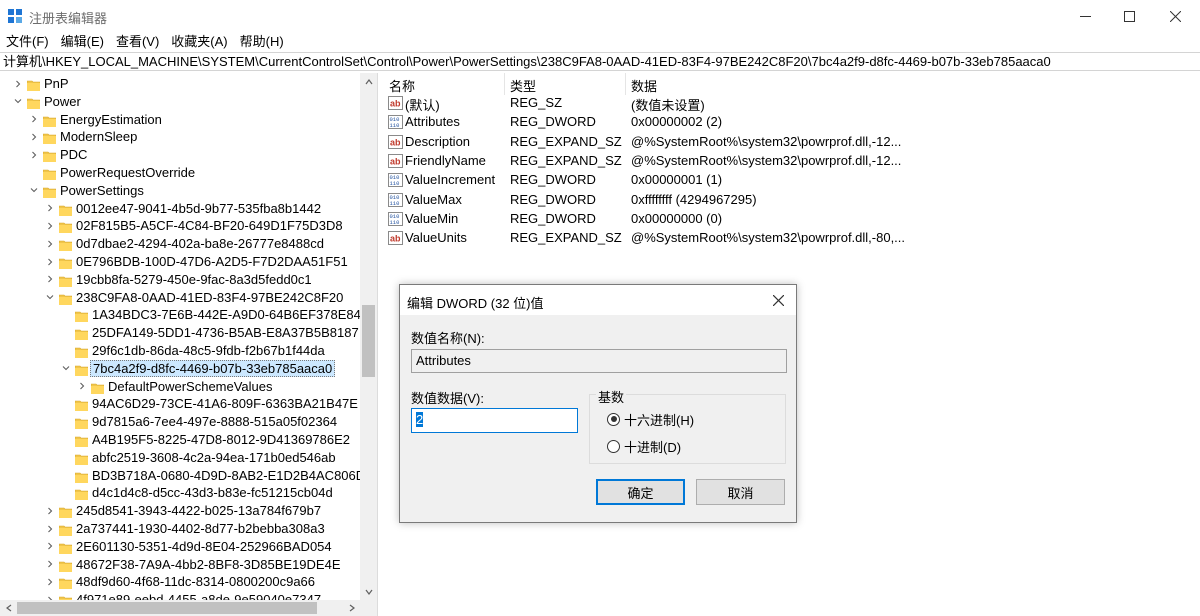 This screenshot has width=1200, height=616. I want to click on value-row: 010 110 ValueMin REG_DWORD 0x00000000 (0), so click(792, 219).